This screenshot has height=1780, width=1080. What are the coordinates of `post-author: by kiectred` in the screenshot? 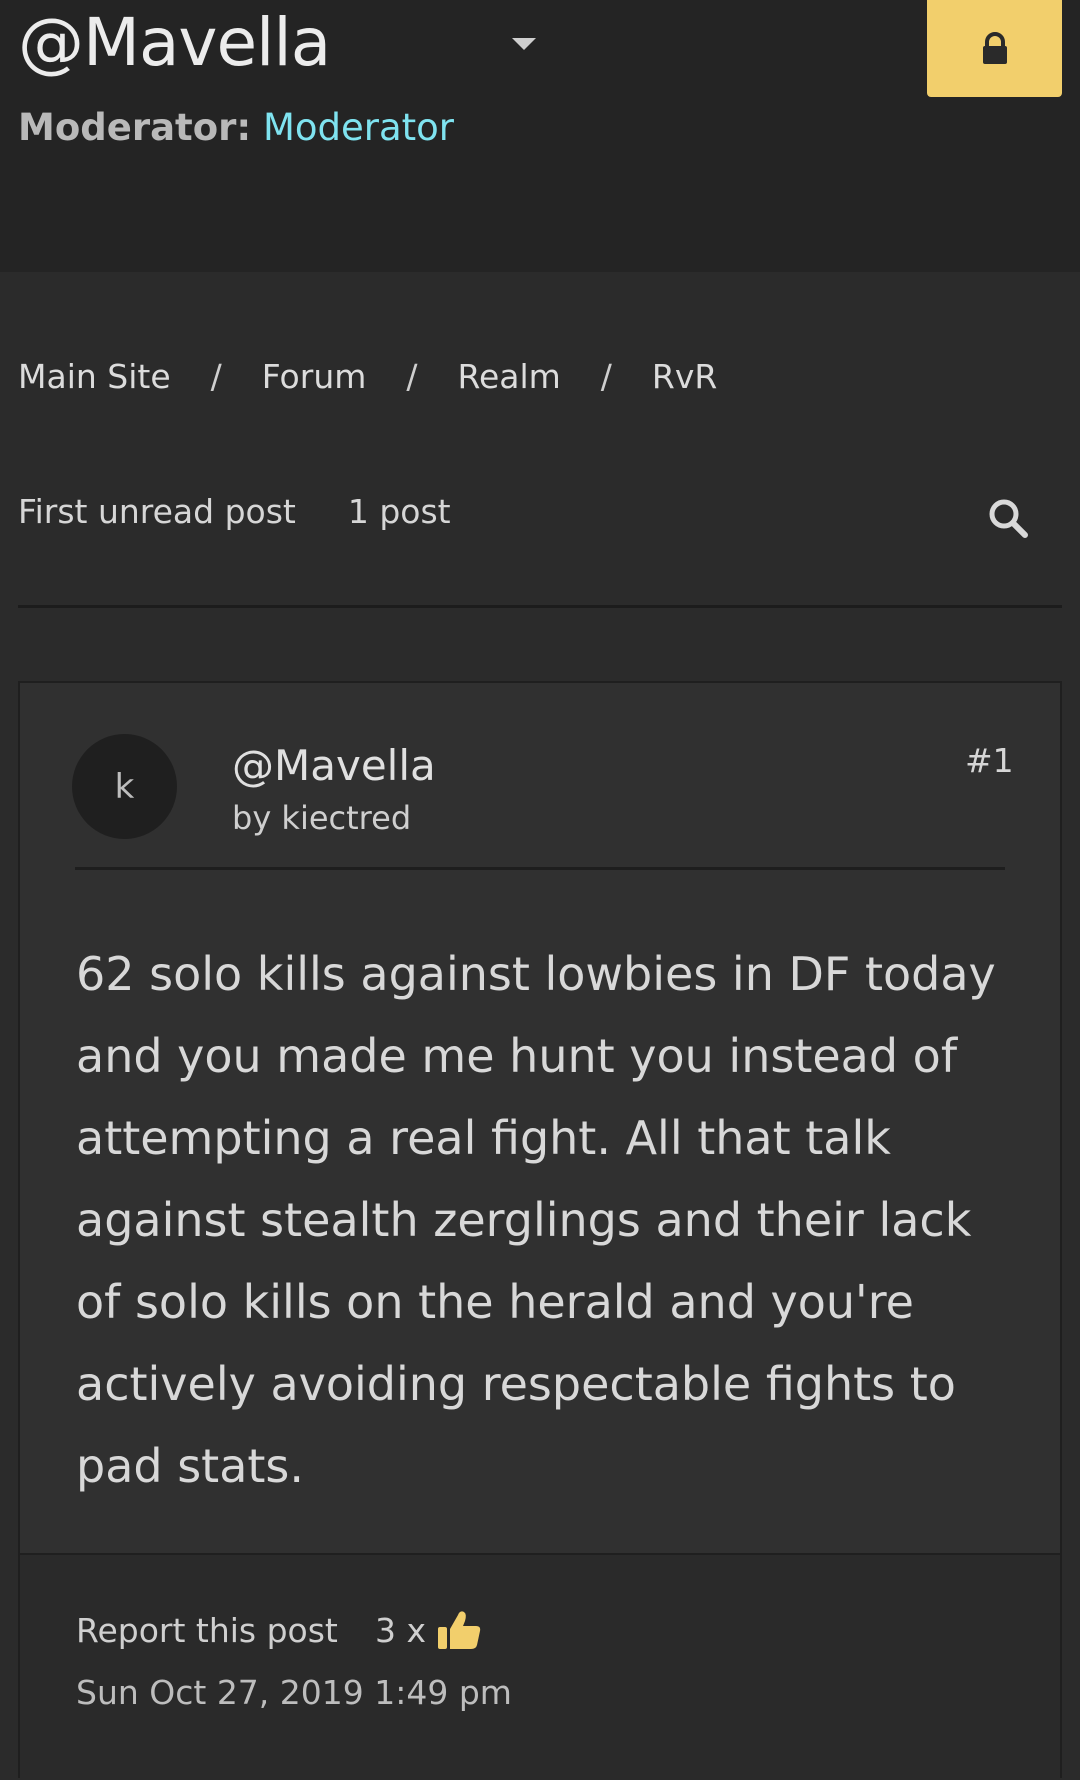 It's located at (321, 818).